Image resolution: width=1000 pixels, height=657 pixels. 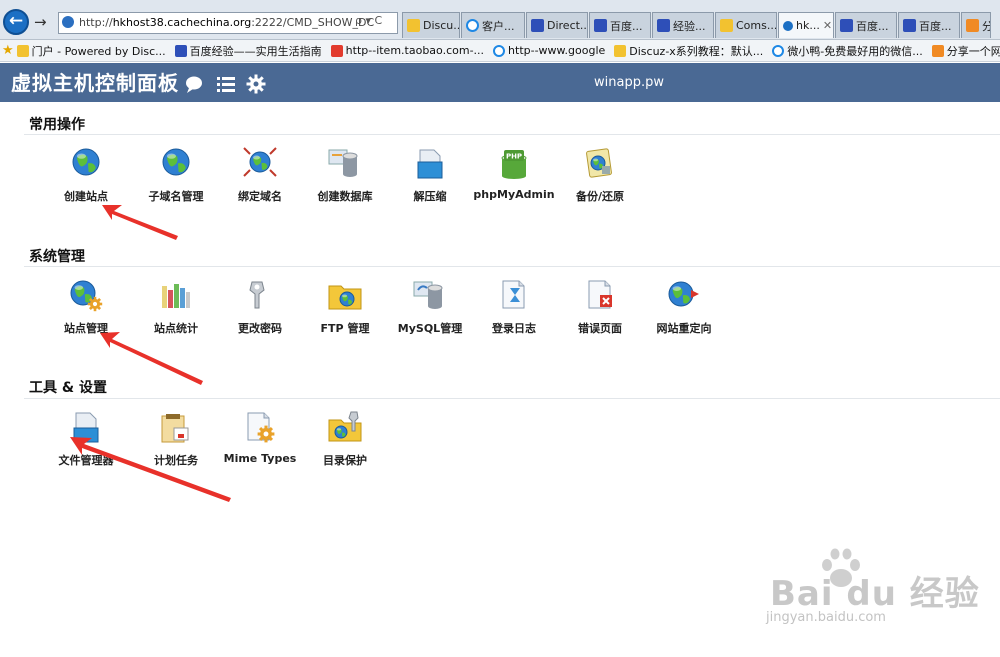 What do you see at coordinates (57, 257) in the screenshot?
I see `section-title: 系统管理` at bounding box center [57, 257].